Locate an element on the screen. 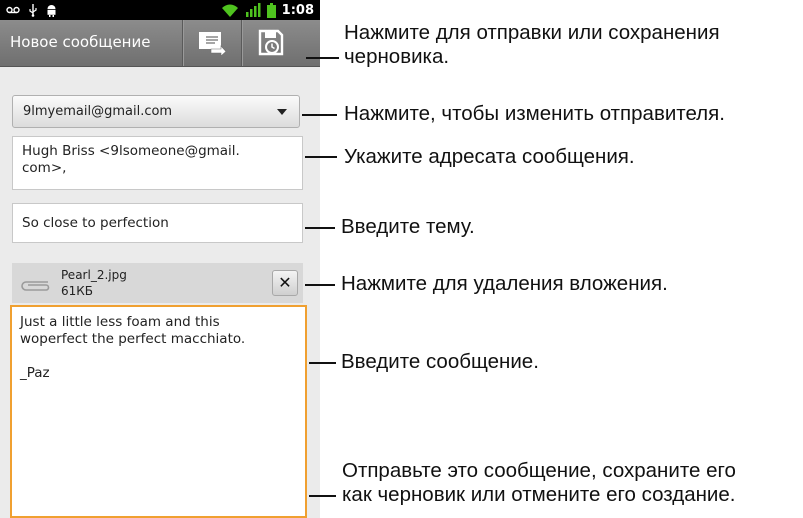 The width and height of the screenshot is (803, 518). close-icon: ✕ is located at coordinates (285, 282).